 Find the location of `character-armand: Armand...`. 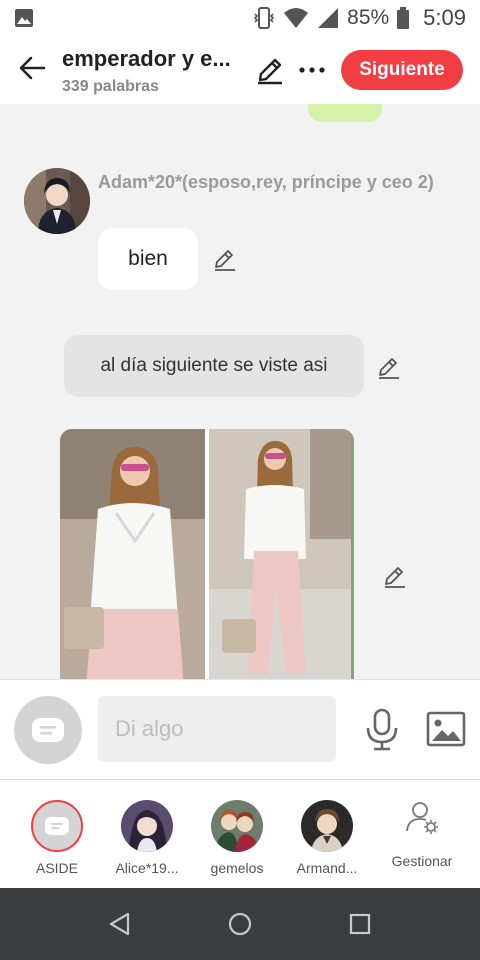

character-armand: Armand... is located at coordinates (327, 838).